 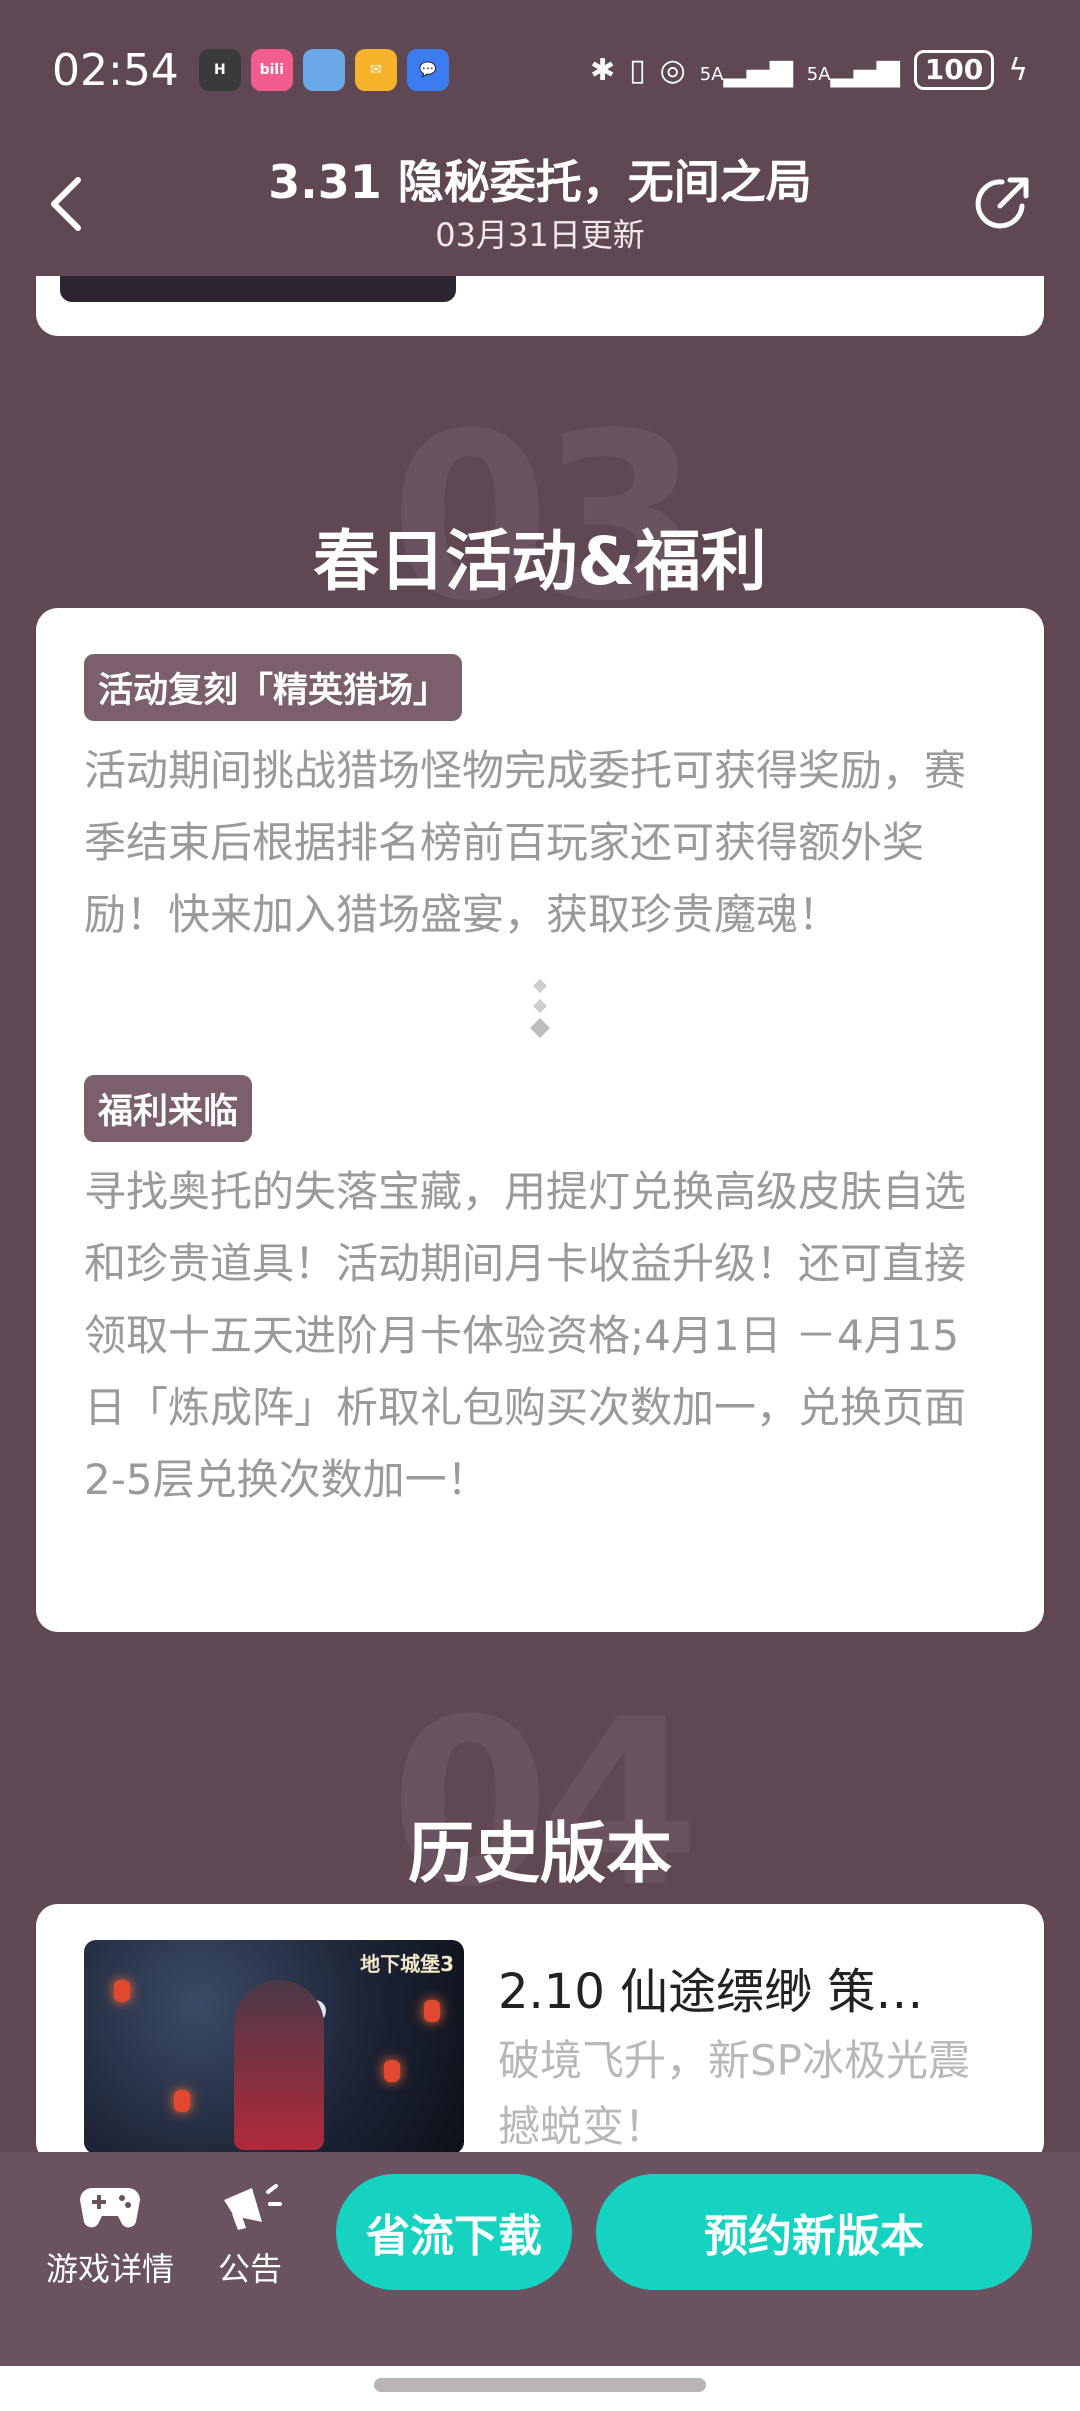 What do you see at coordinates (602, 70) in the screenshot?
I see `bluetooth-icon: ✱` at bounding box center [602, 70].